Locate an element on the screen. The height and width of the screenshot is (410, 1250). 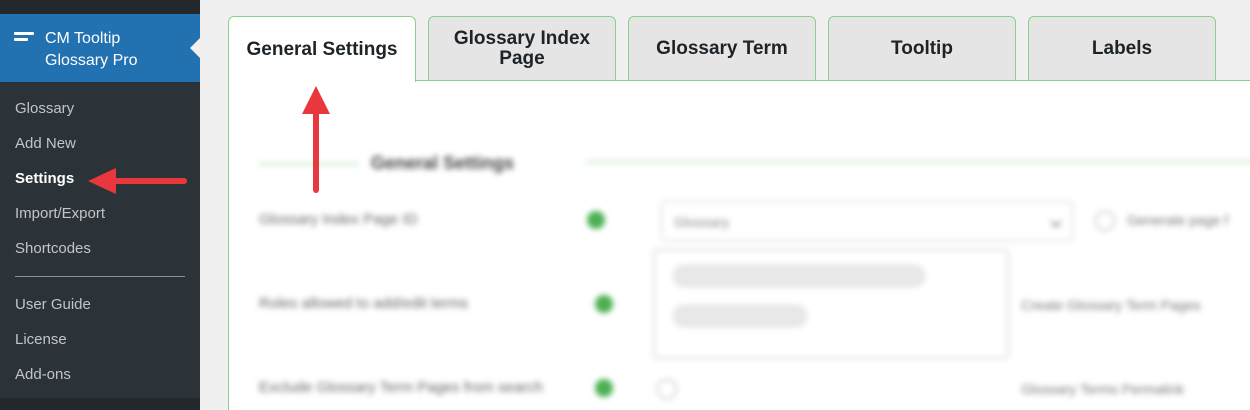
generate-page-checkbox is located at coordinates (1105, 221).